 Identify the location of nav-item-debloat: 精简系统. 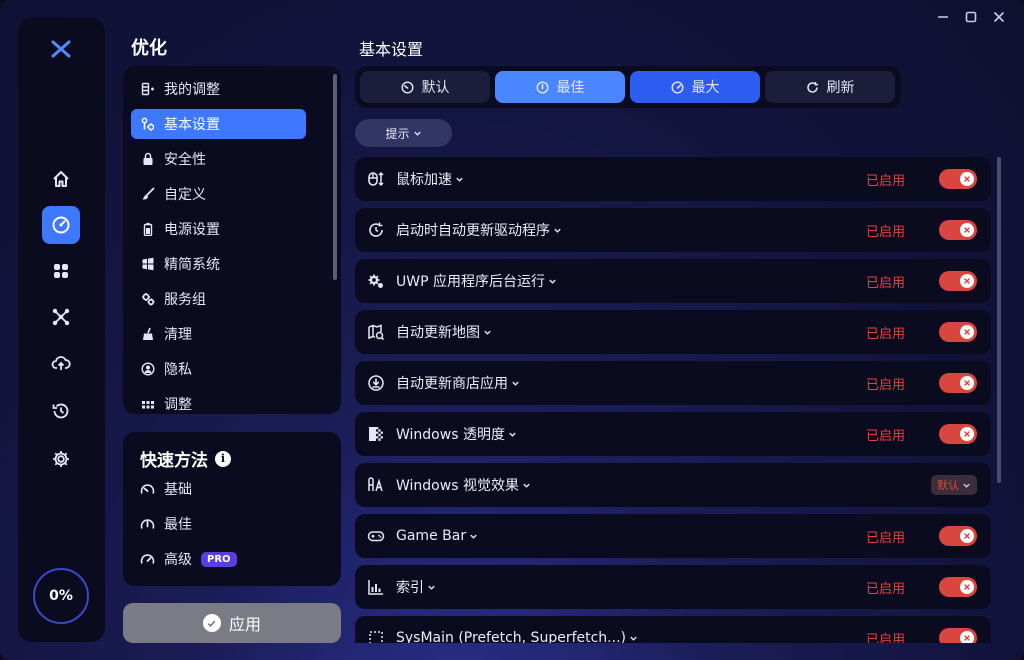
(218, 264).